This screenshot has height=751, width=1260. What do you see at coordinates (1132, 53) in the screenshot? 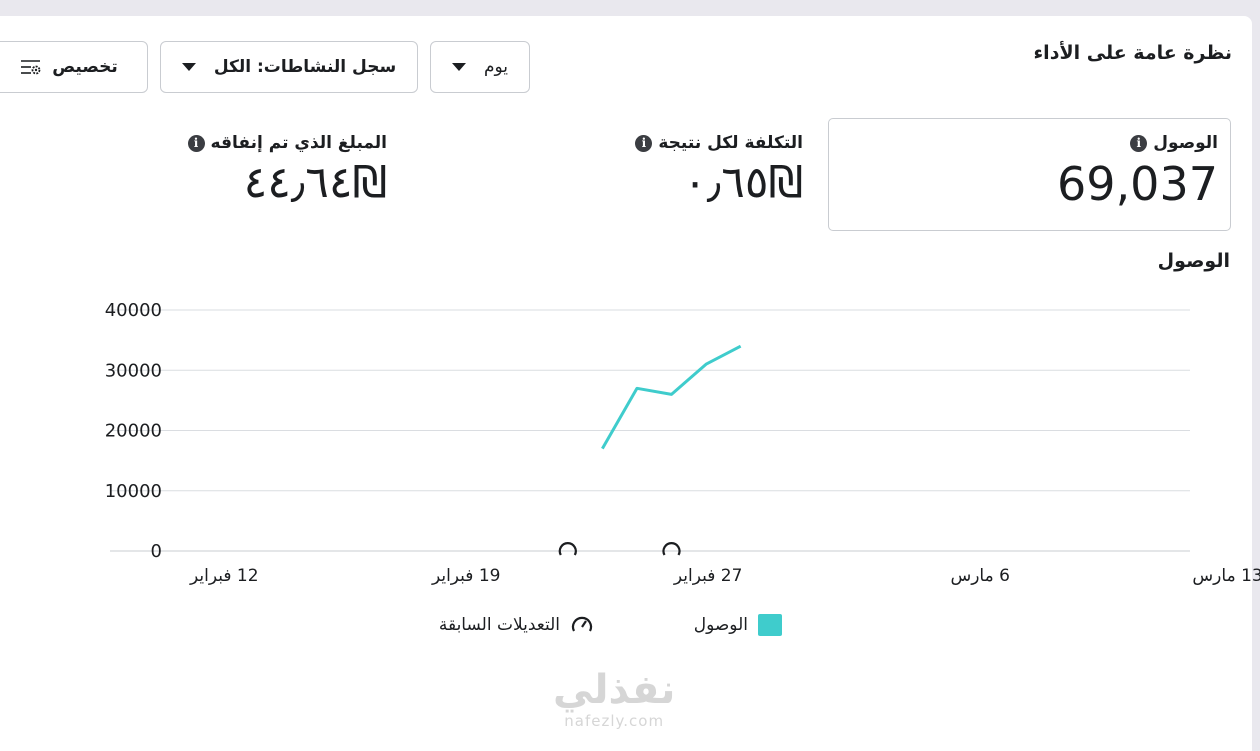
I see `page-title: نظرة عامة على الأداء` at bounding box center [1132, 53].